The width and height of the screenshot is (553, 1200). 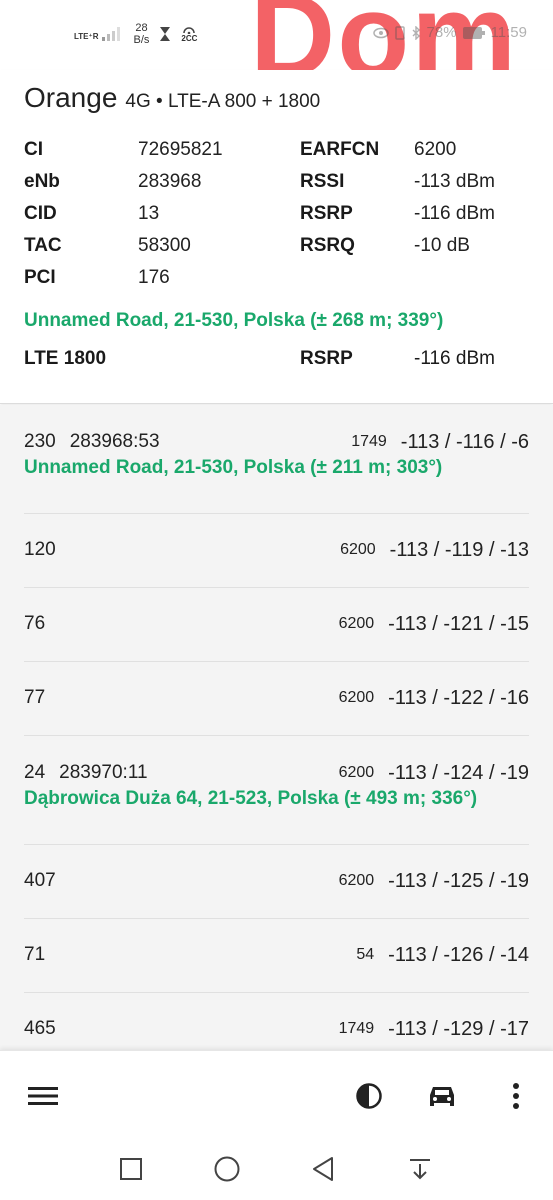 What do you see at coordinates (380, 32) in the screenshot?
I see `eye-icon` at bounding box center [380, 32].